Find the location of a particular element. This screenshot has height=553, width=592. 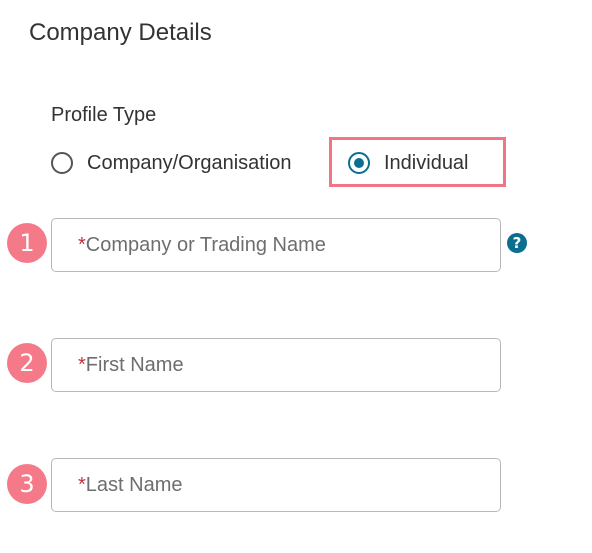

radio-checked-icon is located at coordinates (359, 163).